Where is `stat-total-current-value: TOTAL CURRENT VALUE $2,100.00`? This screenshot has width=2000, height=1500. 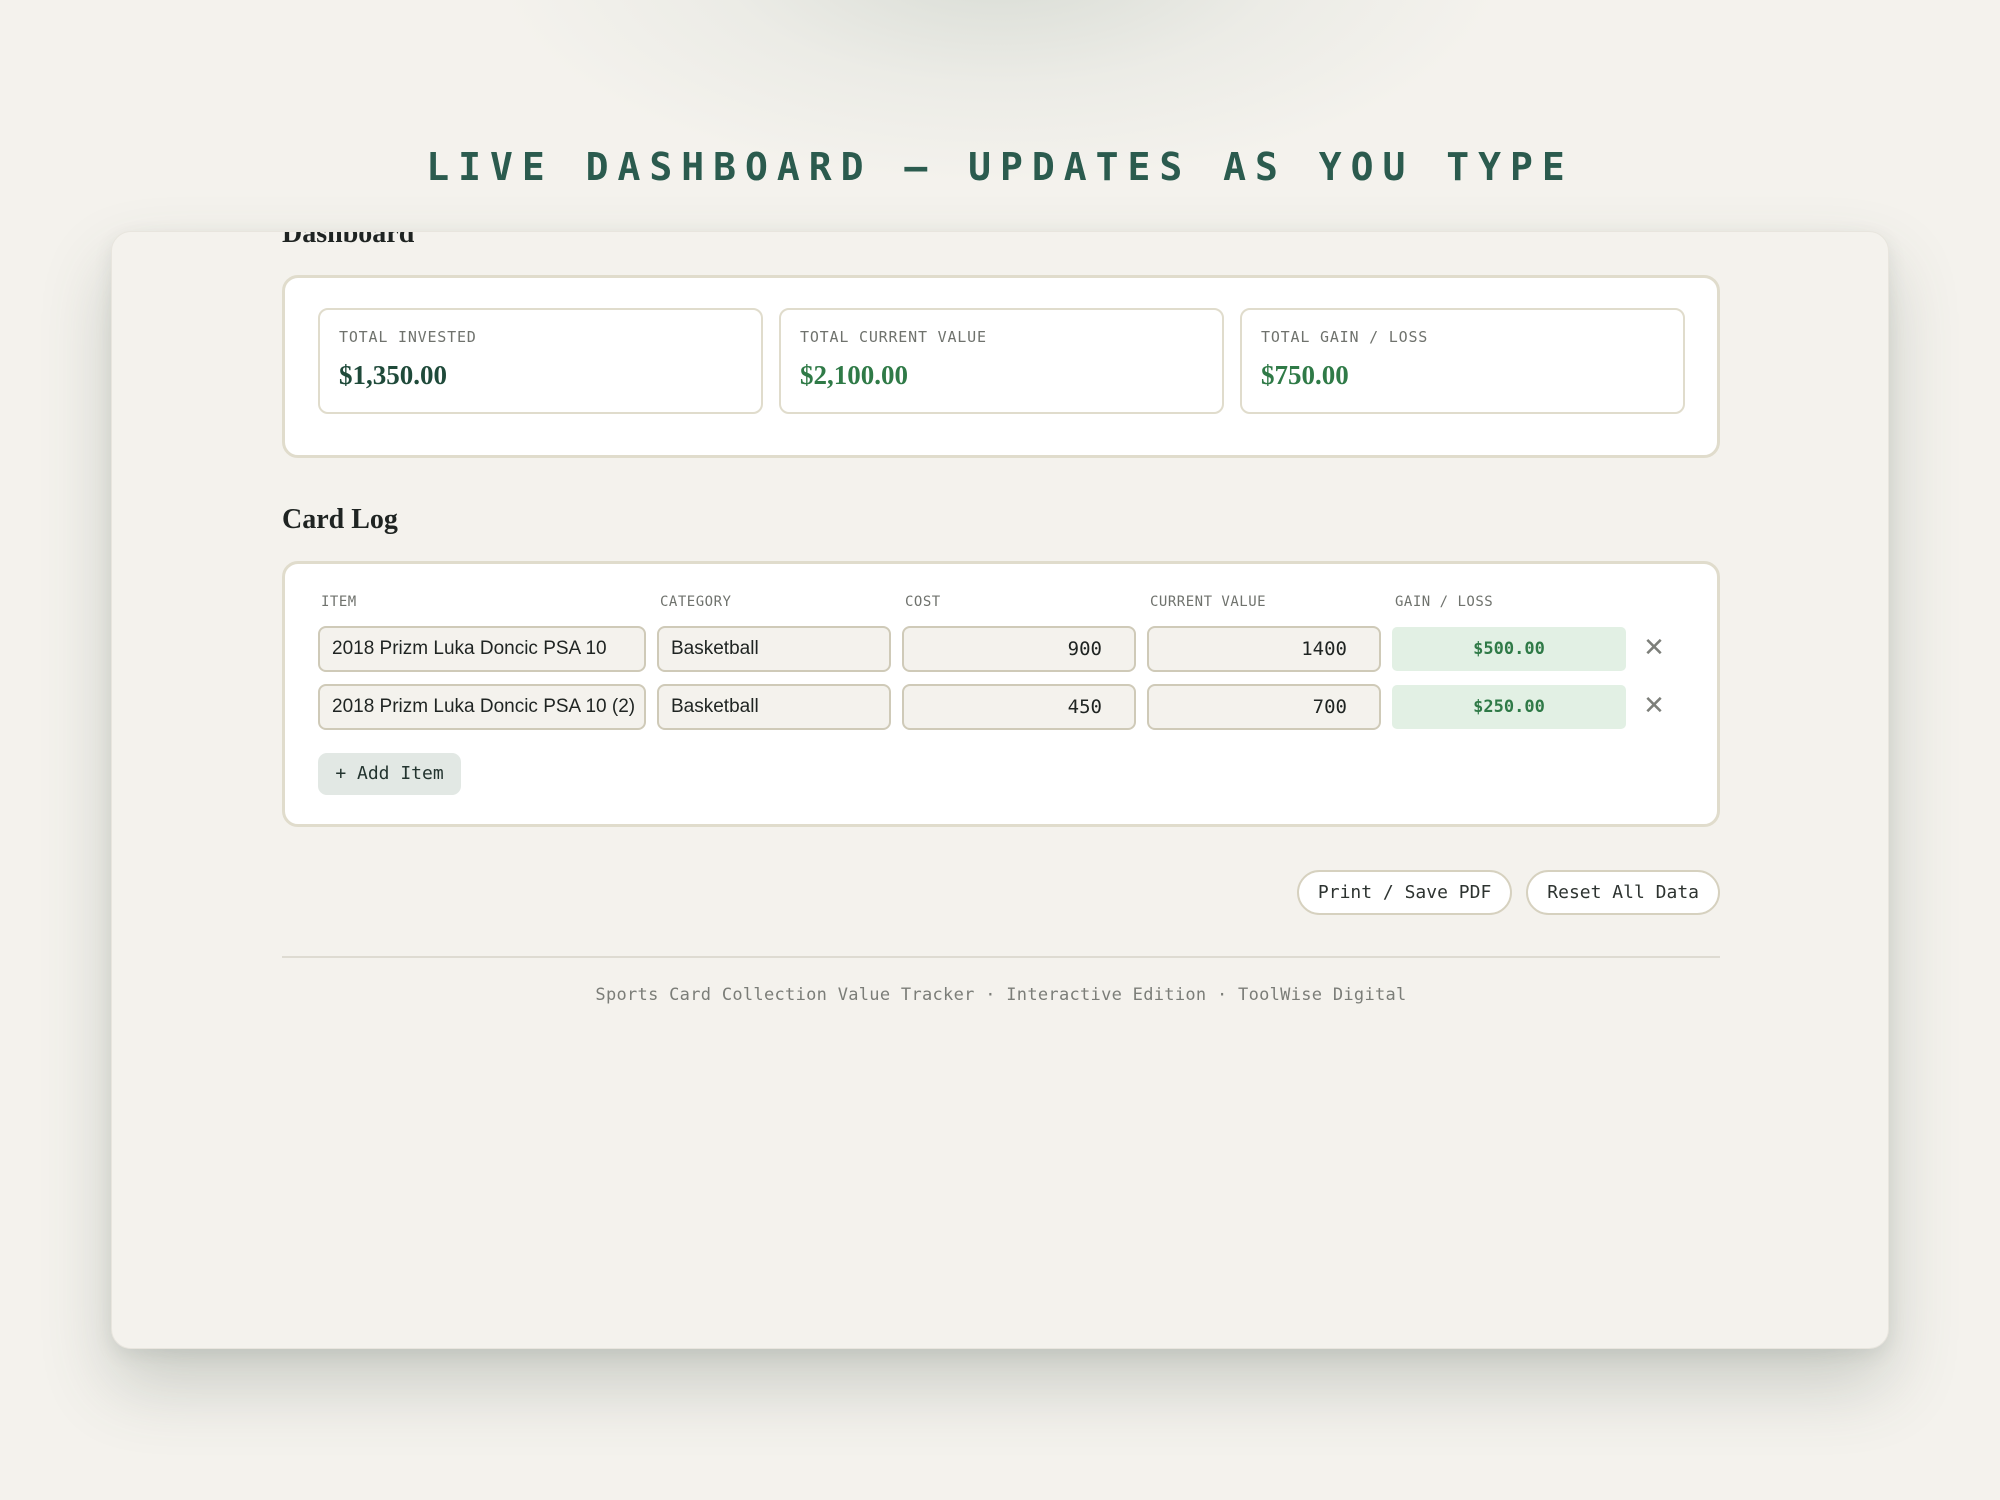 stat-total-current-value: TOTAL CURRENT VALUE $2,100.00 is located at coordinates (1001, 361).